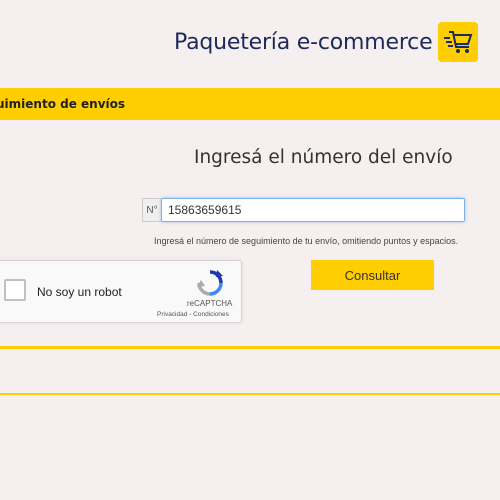  What do you see at coordinates (313, 210) in the screenshot?
I see `tracking-number-input` at bounding box center [313, 210].